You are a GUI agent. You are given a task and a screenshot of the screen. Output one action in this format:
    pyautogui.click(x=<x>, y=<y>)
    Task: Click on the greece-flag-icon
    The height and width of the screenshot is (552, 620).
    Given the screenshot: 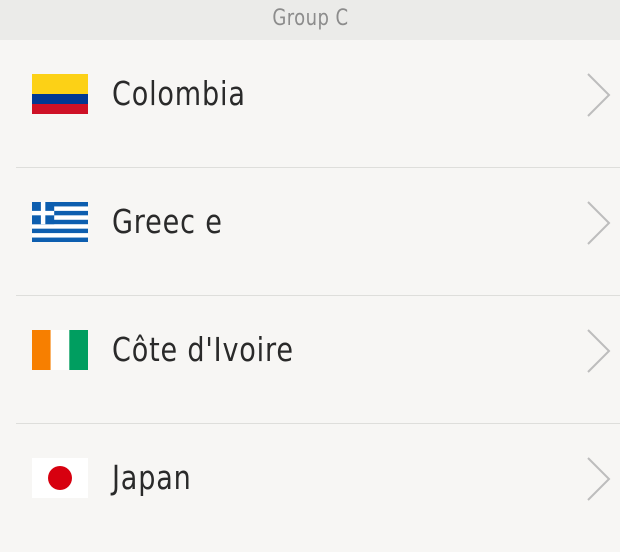 What is the action you would take?
    pyautogui.click(x=60, y=222)
    